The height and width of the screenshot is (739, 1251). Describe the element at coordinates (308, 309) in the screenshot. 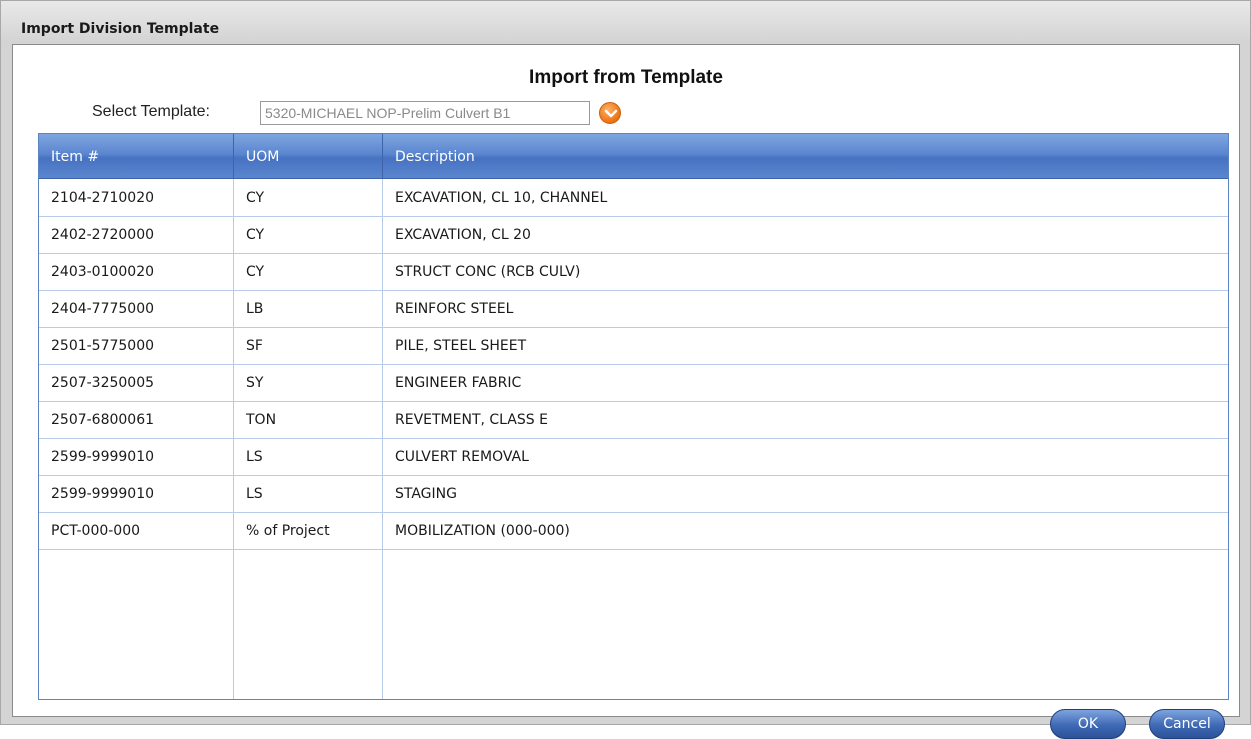

I see `cell-uom: LB` at that location.